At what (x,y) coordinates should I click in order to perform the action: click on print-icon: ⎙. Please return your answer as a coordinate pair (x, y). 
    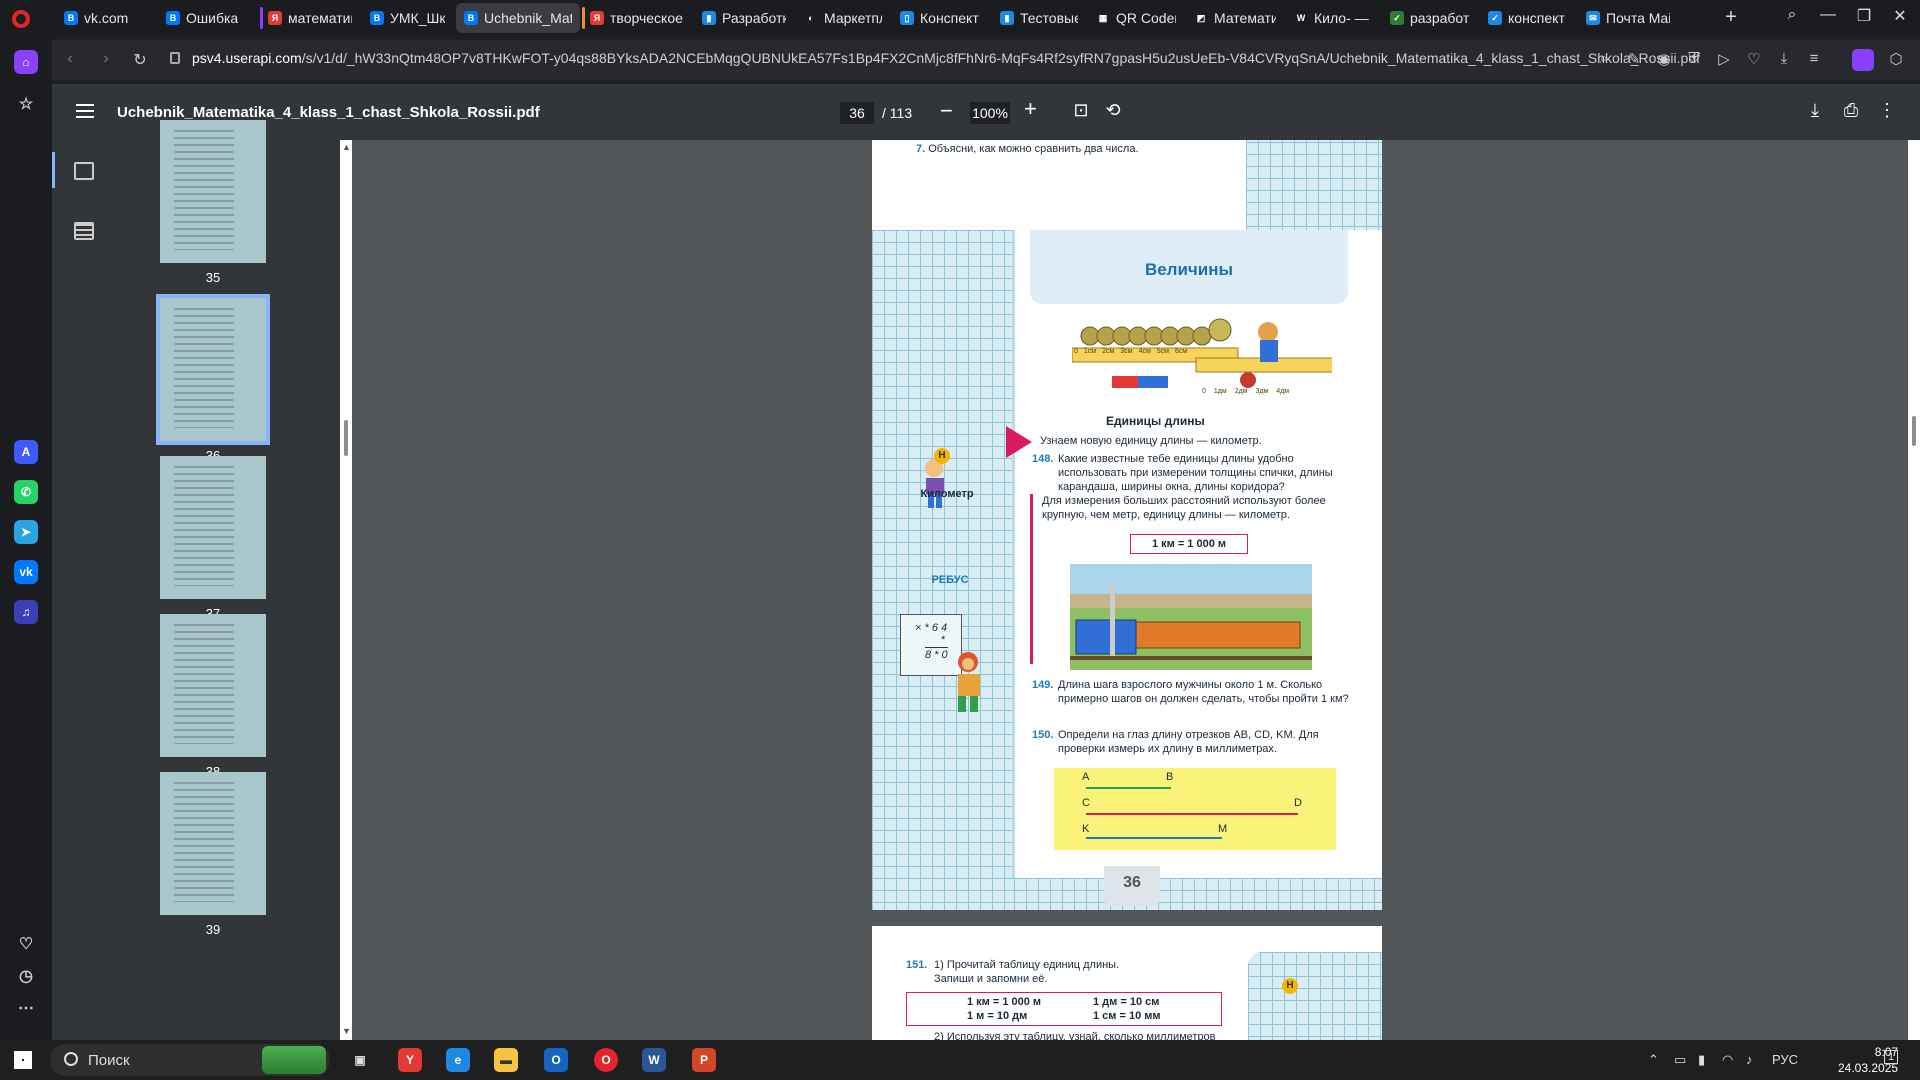
    Looking at the image, I should click on (1851, 110).